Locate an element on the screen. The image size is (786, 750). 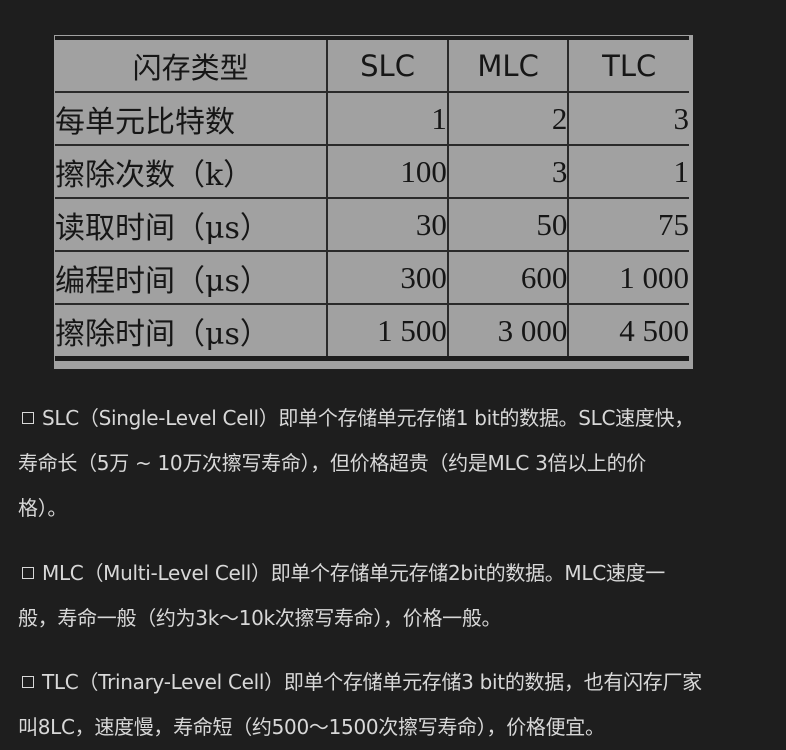
table-header-row: 闪存类型 SLC MLC TLC is located at coordinates (372, 64).